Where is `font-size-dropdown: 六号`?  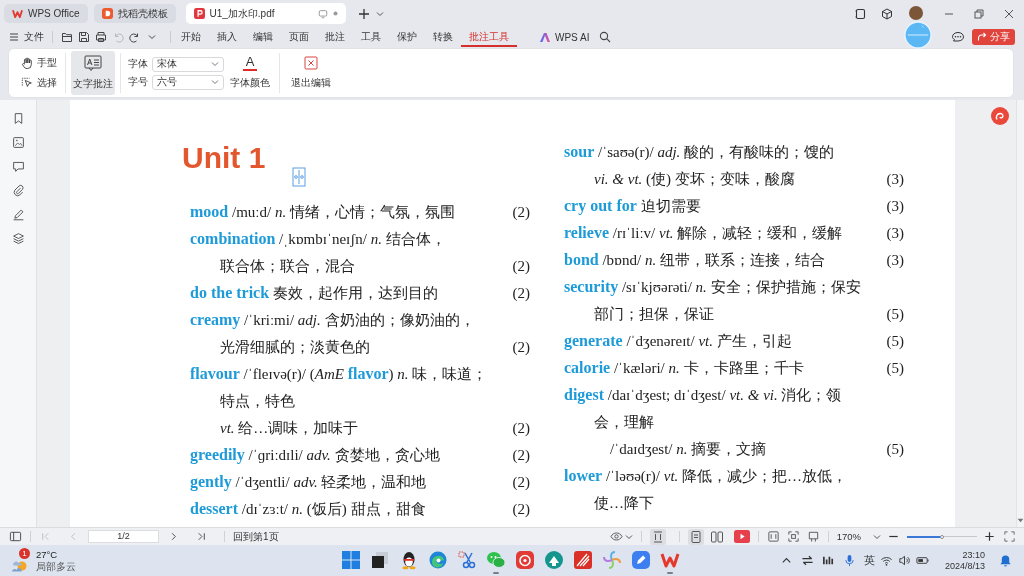
font-size-dropdown: 六号 is located at coordinates (188, 82).